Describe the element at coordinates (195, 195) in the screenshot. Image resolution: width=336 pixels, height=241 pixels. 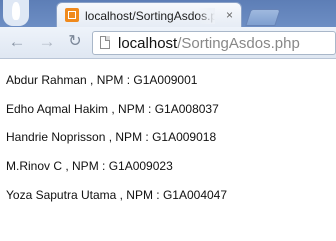
I see `student-npm: G1A004047` at that location.